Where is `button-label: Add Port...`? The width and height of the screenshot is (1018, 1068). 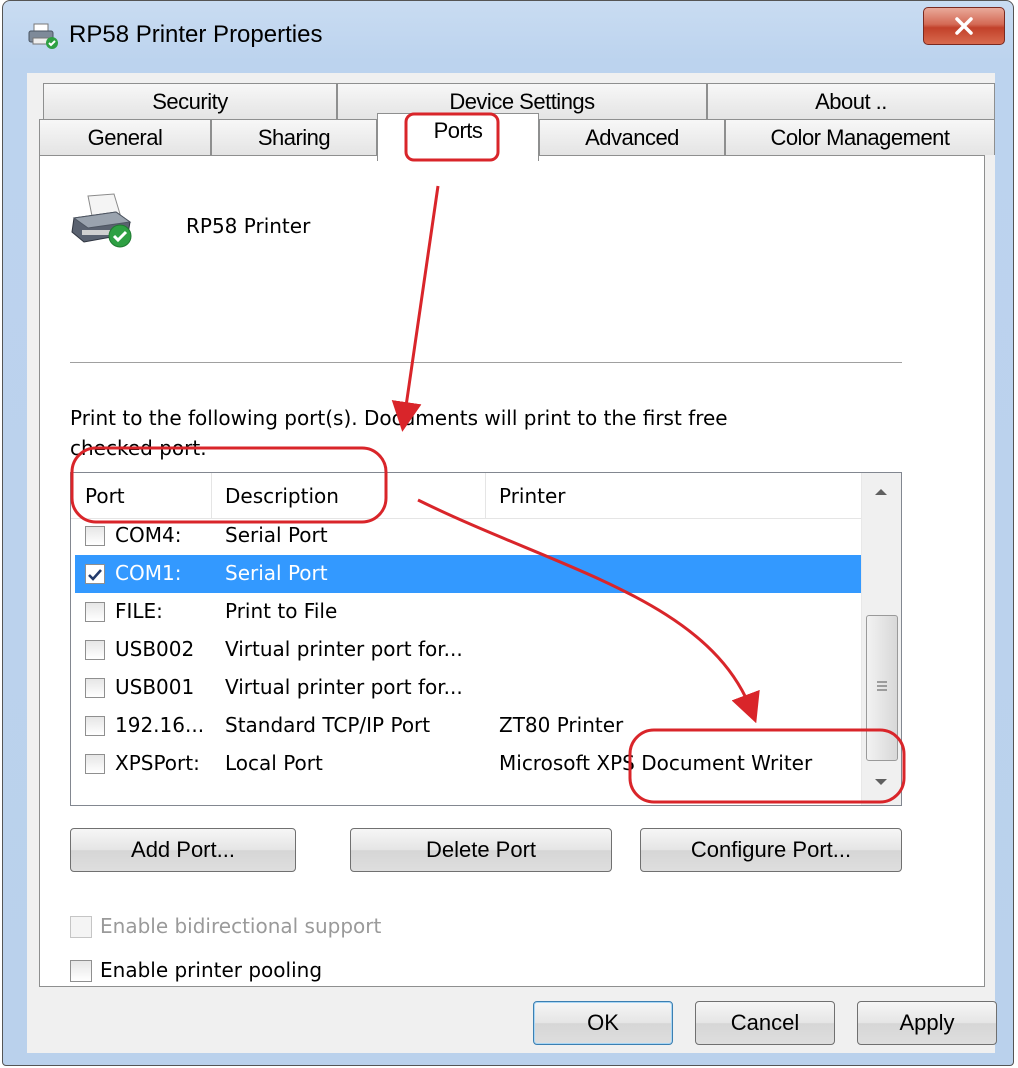
button-label: Add Port... is located at coordinates (183, 849).